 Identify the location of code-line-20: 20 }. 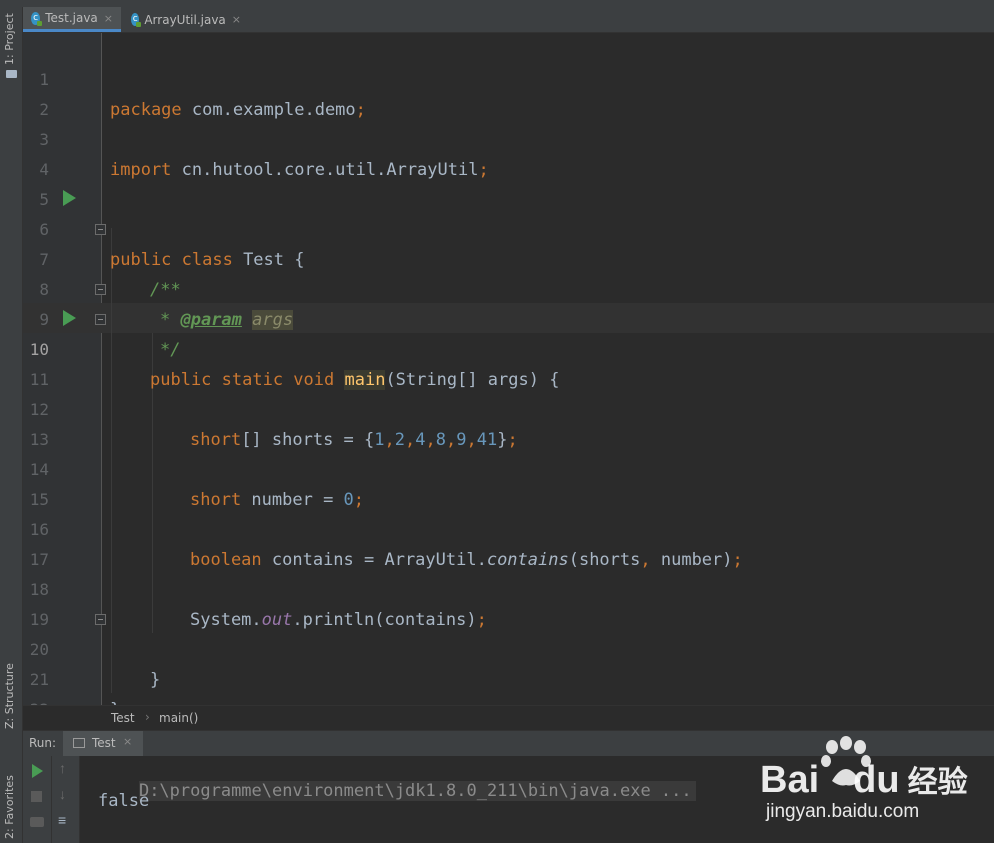
(95, 665).